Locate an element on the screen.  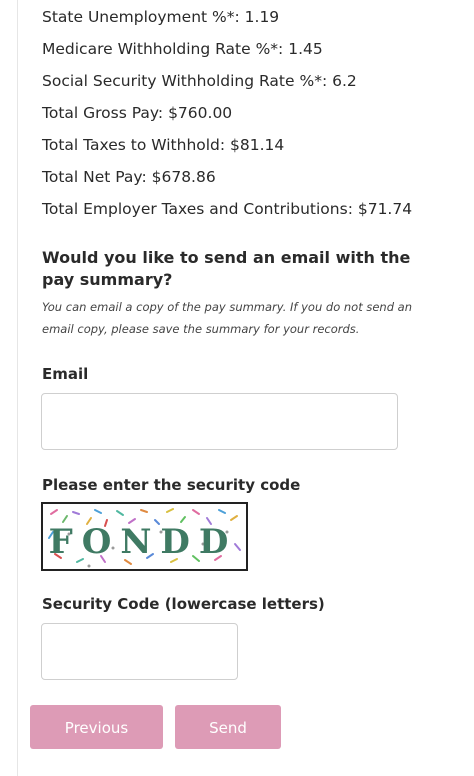
security-code-heading: Please enter the security code is located at coordinates (171, 485).